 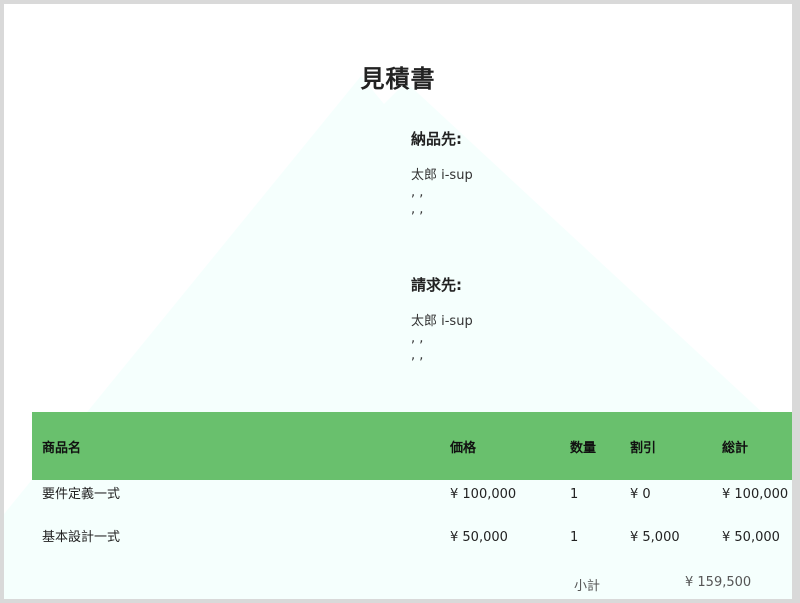 I want to click on billing-name: 太郎 i-sup, so click(x=442, y=321).